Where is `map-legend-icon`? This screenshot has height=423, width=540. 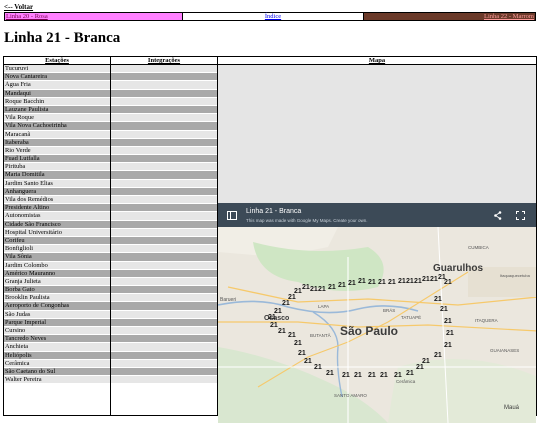 map-legend-icon is located at coordinates (232, 215).